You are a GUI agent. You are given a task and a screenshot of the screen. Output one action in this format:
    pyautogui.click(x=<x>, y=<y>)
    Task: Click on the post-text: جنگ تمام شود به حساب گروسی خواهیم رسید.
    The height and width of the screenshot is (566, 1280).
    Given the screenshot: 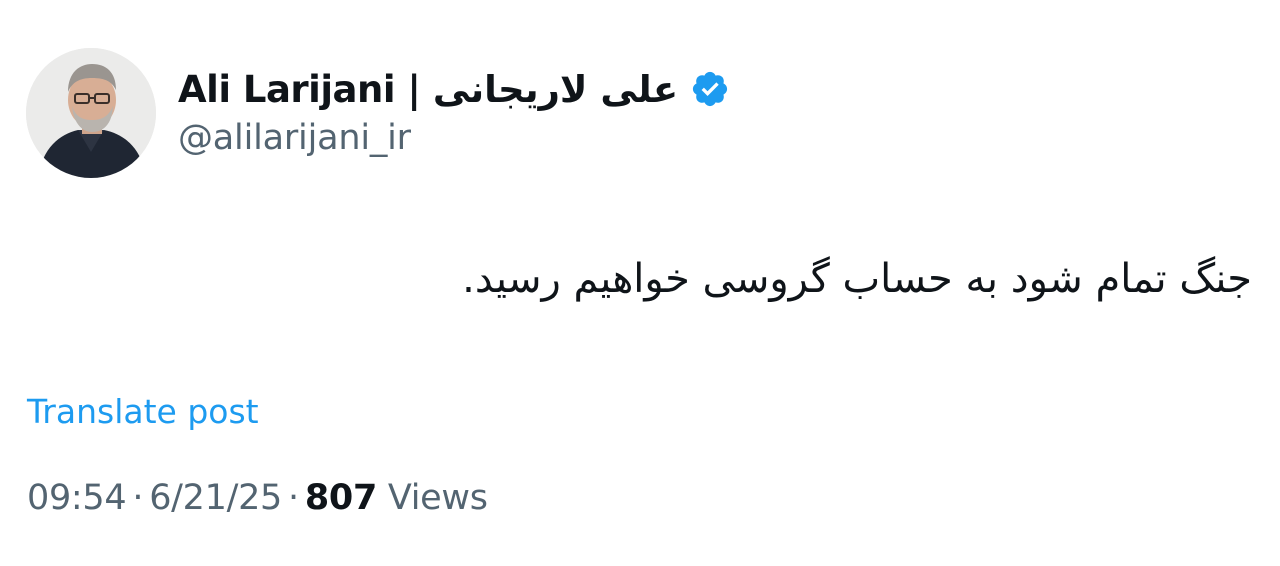 What is the action you would take?
    pyautogui.click(x=857, y=279)
    